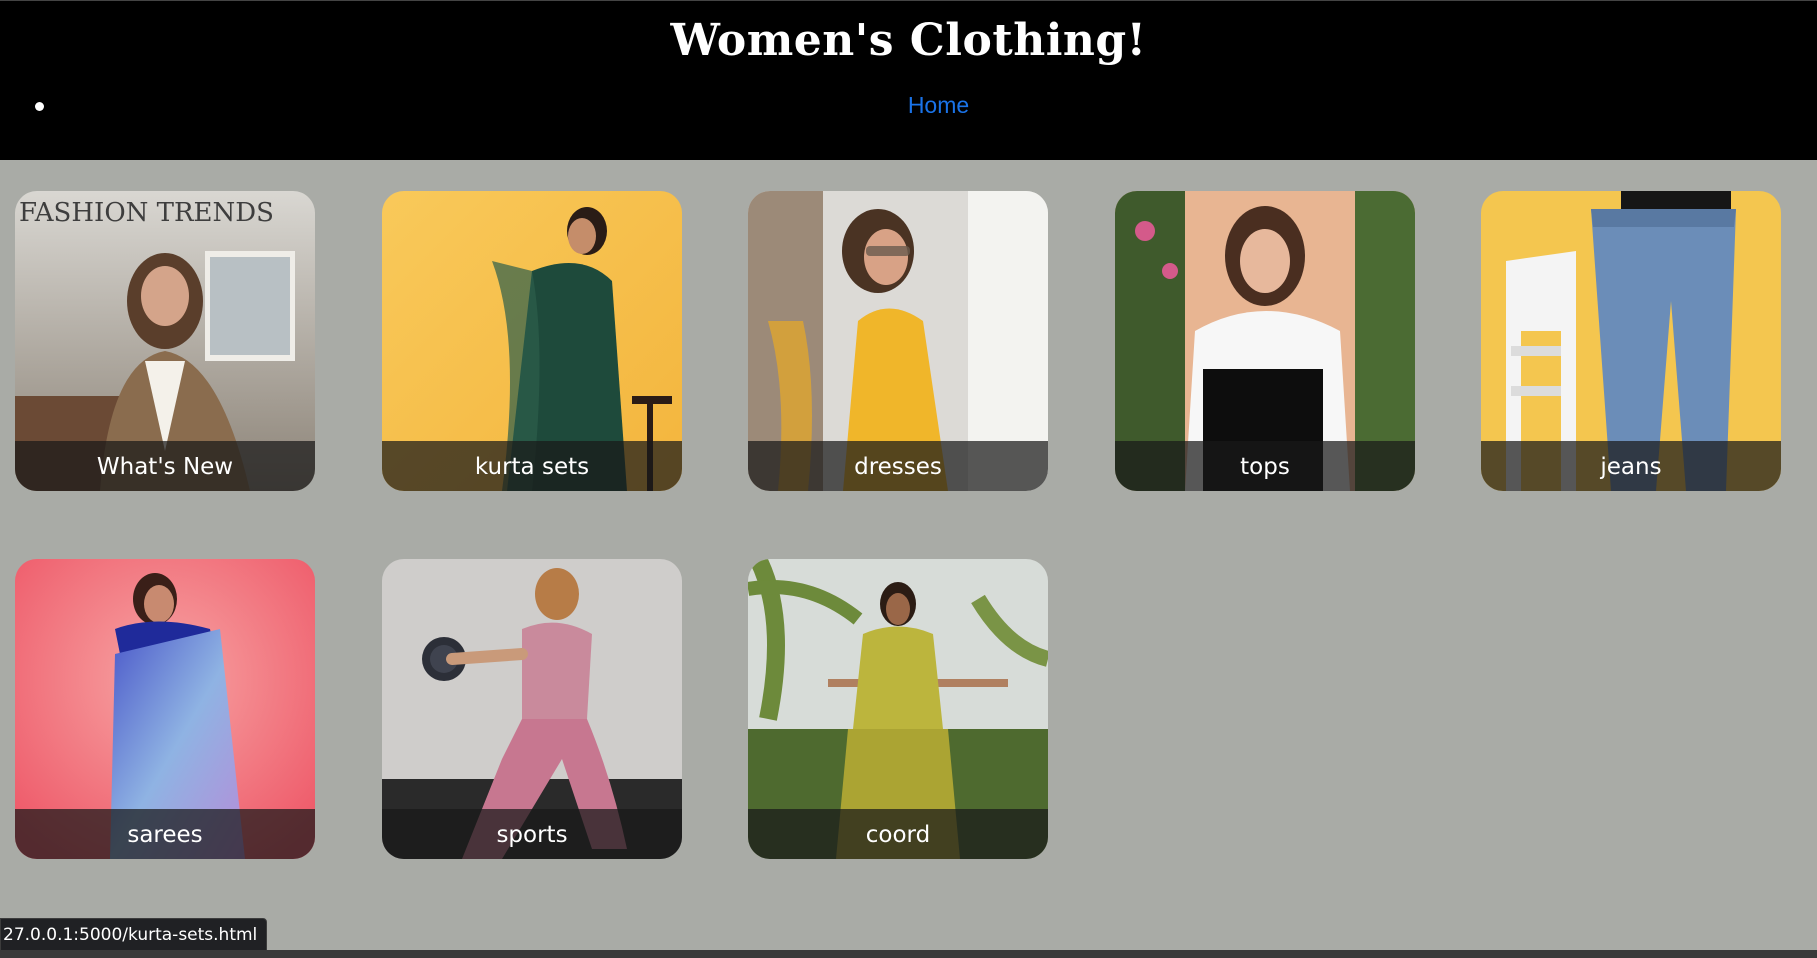 The image size is (1817, 958). Describe the element at coordinates (1631, 341) in the screenshot. I see `category-card-jeans: jeans` at that location.